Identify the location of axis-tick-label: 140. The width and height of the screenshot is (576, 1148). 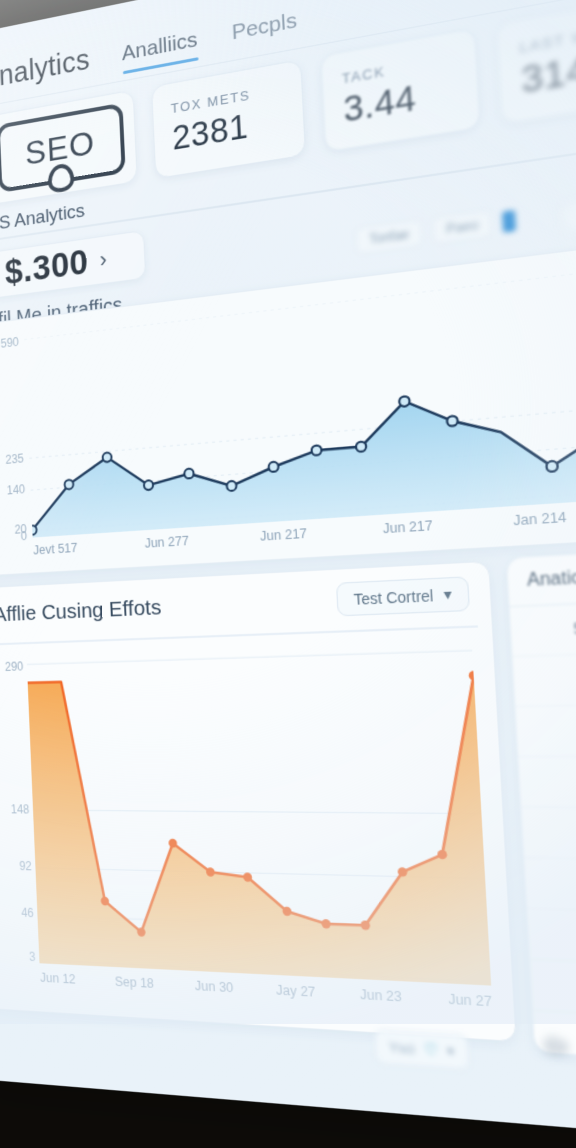
(16, 490).